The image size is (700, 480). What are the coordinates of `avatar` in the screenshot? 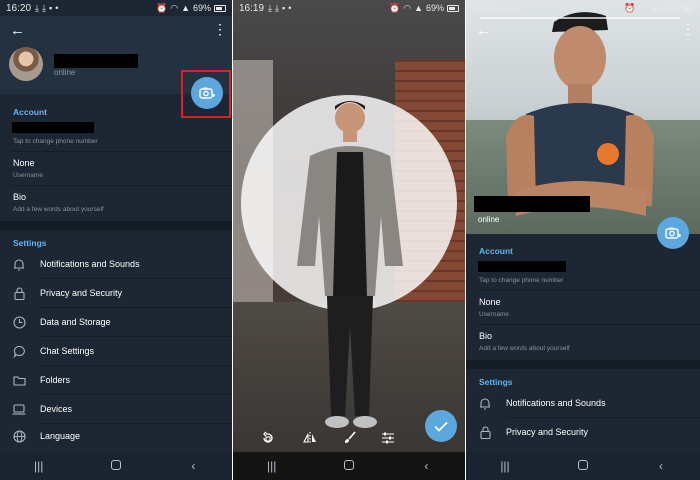 It's located at (26, 64).